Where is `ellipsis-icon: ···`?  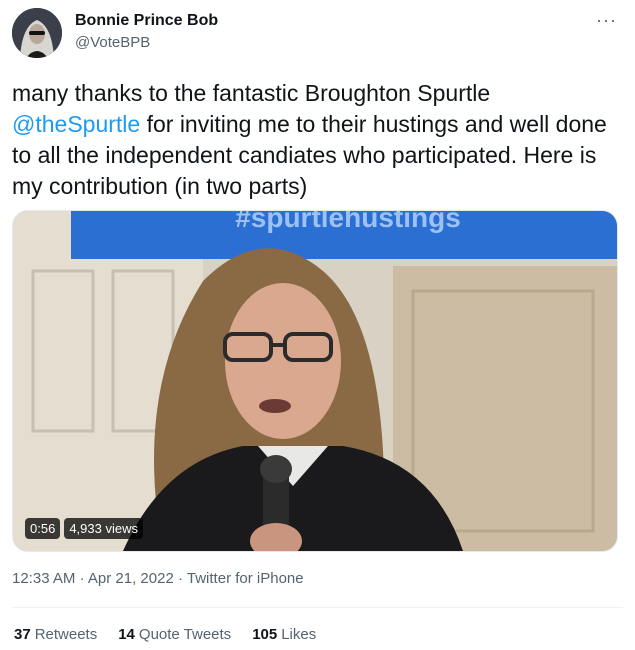
ellipsis-icon: ··· is located at coordinates (606, 20).